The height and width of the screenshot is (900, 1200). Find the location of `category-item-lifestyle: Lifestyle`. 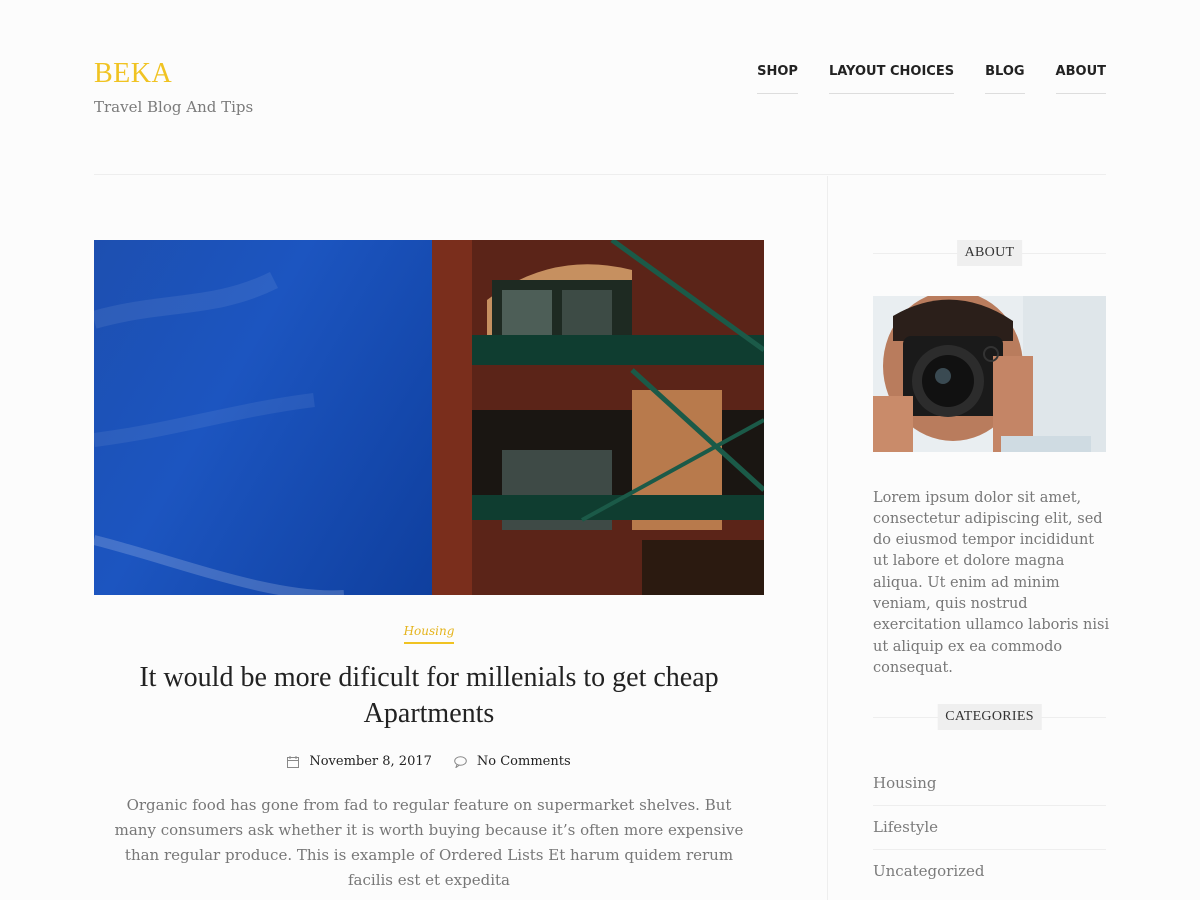

category-item-lifestyle: Lifestyle is located at coordinates (989, 828).